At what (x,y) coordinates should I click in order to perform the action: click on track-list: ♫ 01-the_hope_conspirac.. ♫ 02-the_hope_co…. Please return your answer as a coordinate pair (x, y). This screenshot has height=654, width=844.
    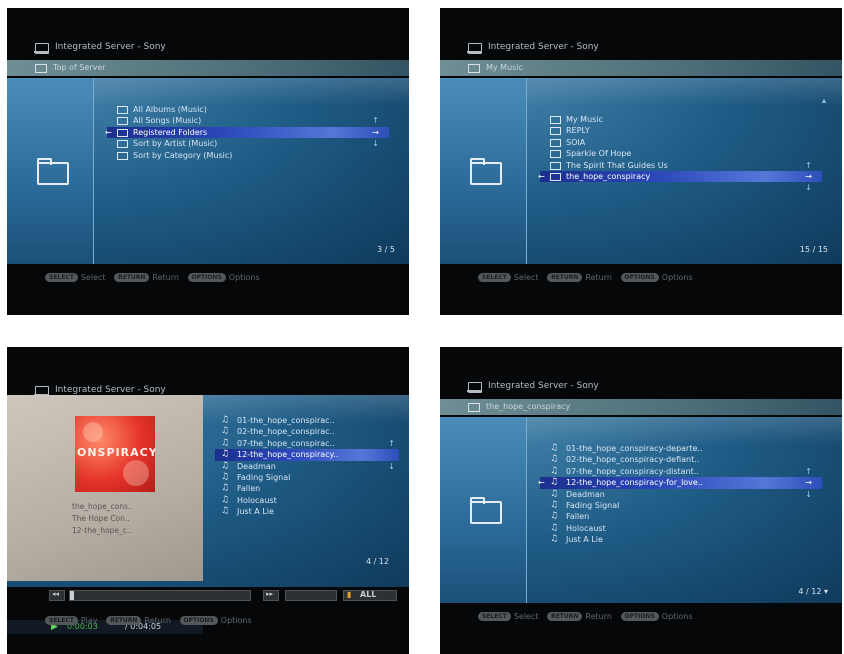
    Looking at the image, I should click on (307, 466).